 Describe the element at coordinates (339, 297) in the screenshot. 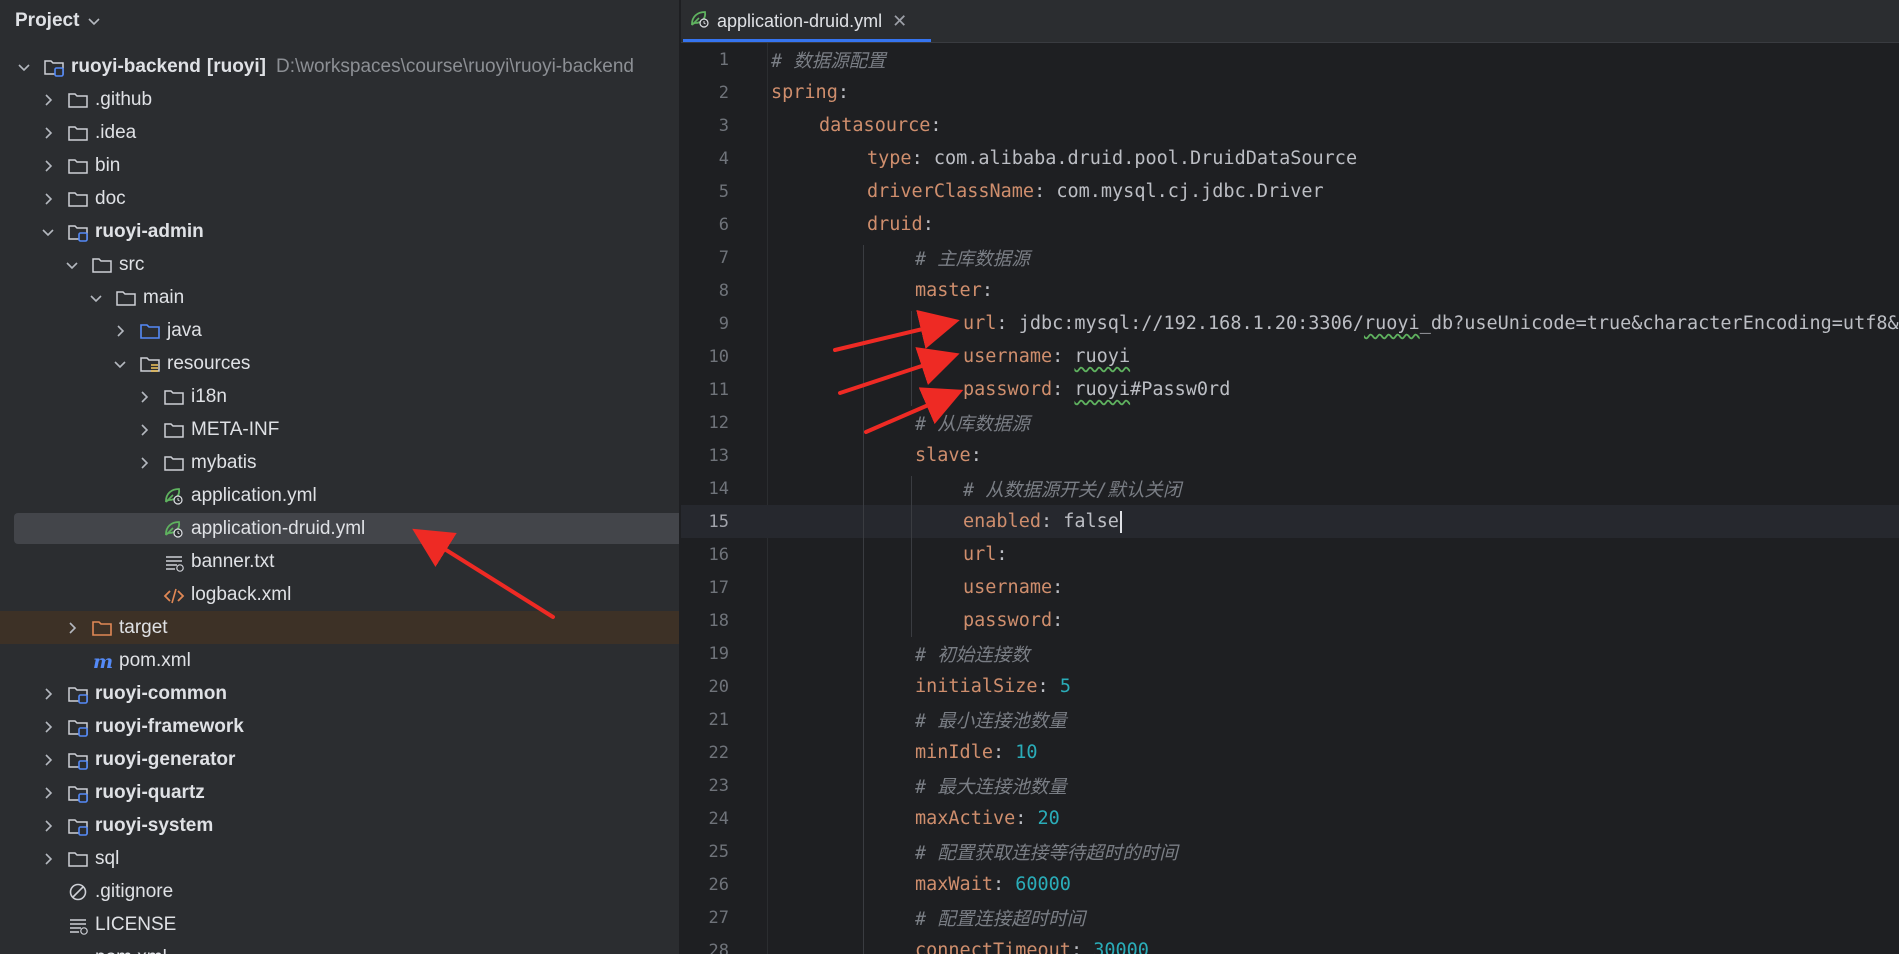

I see `tree-node: main` at that location.